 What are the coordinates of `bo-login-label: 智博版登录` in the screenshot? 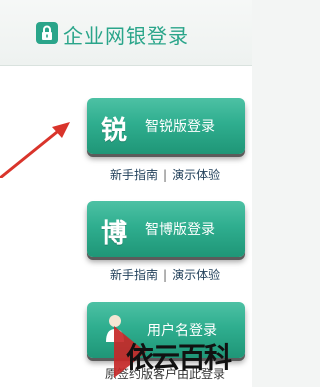 It's located at (180, 230).